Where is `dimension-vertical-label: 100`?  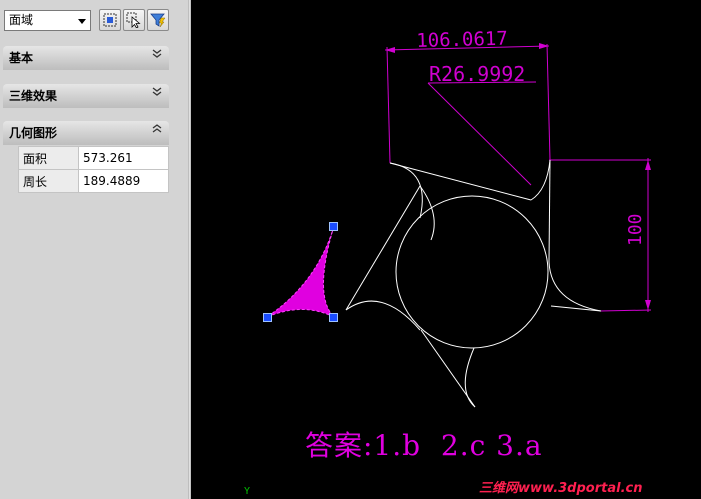 dimension-vertical-label: 100 is located at coordinates (635, 229).